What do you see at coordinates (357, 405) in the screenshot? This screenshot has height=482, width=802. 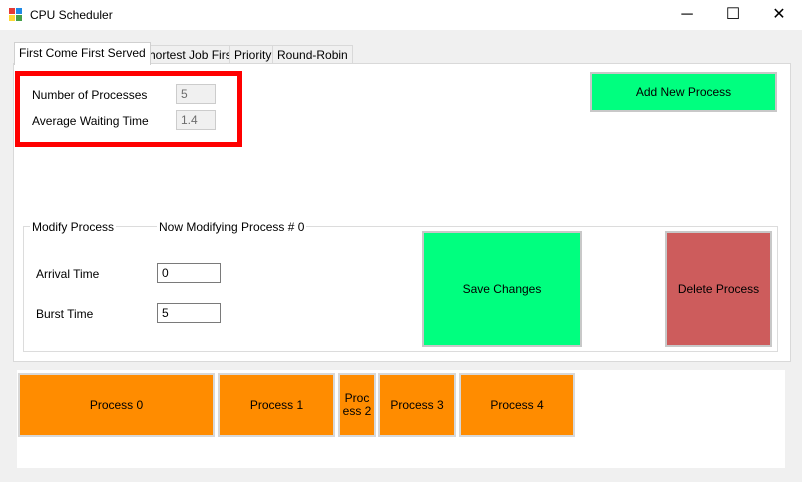 I see `process-block-2: Proc ess 2` at bounding box center [357, 405].